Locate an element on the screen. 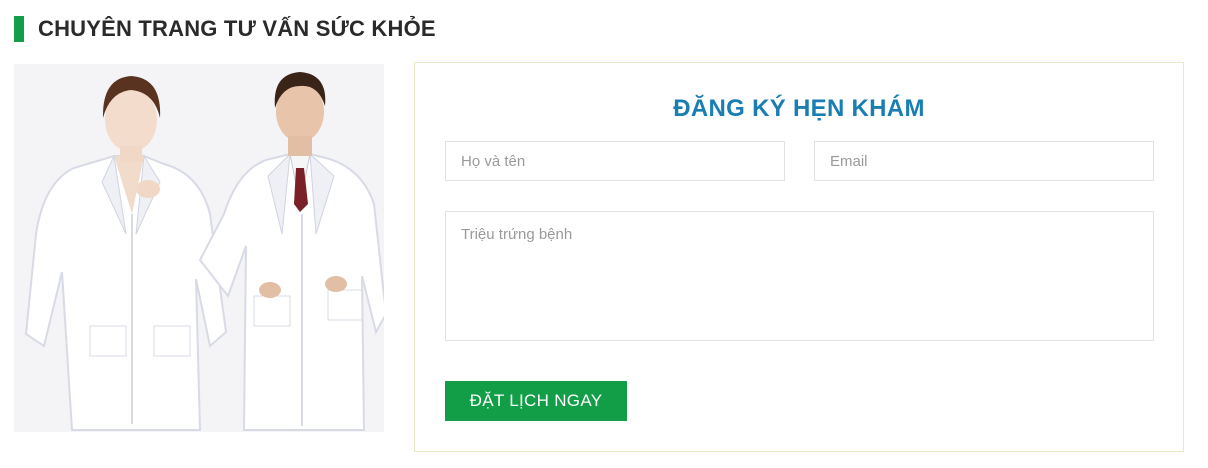  section-title: CHUYÊN TRANG TƯ VẤN SỨC KHỎE is located at coordinates (237, 28).